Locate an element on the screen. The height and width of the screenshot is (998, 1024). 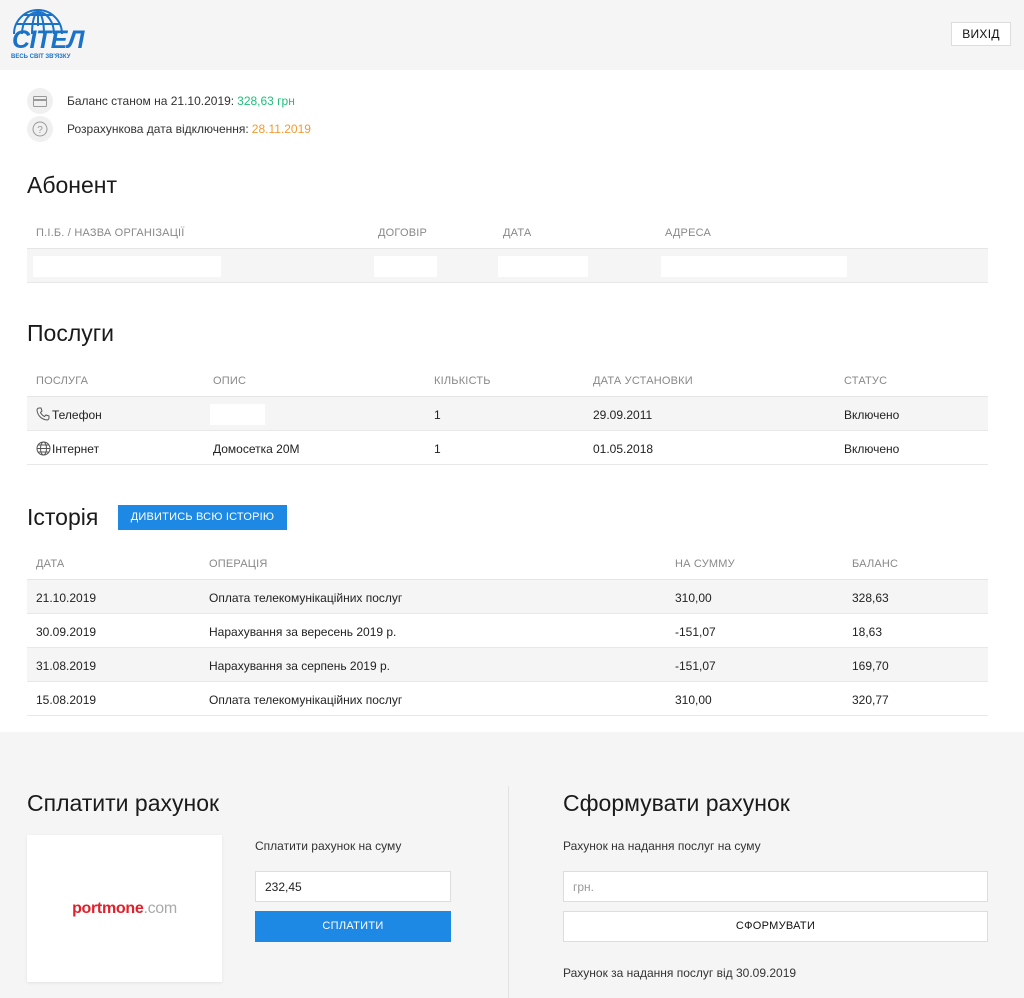
table-header: ДАТА ОПЕРАЦІЯ НА СУММУ БАЛАНС is located at coordinates (507, 564).